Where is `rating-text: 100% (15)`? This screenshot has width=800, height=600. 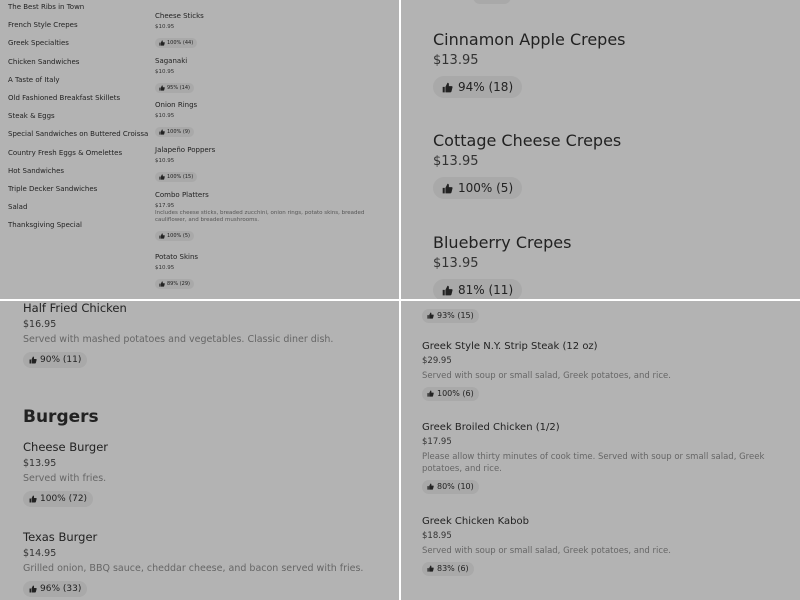
rating-text: 100% (15) is located at coordinates (180, 177).